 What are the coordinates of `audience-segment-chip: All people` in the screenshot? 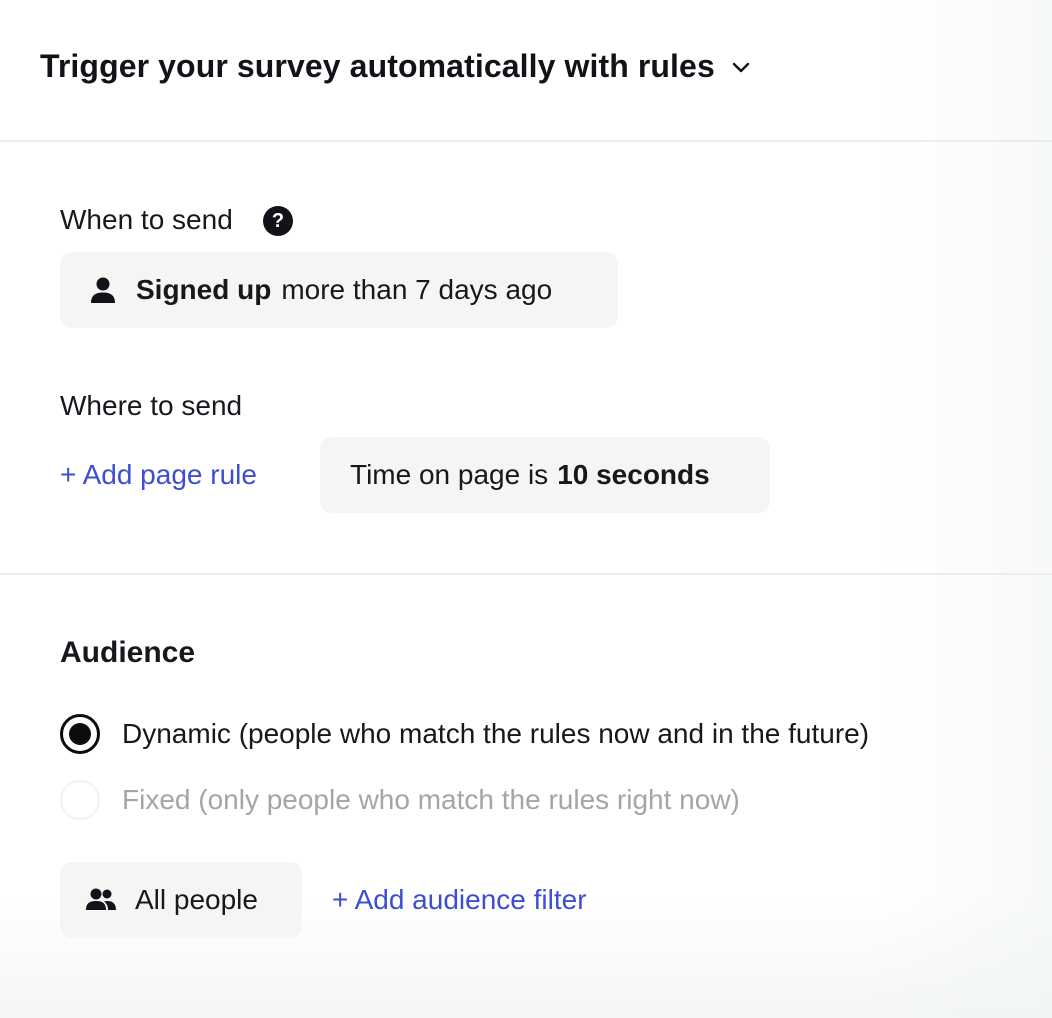 It's located at (181, 900).